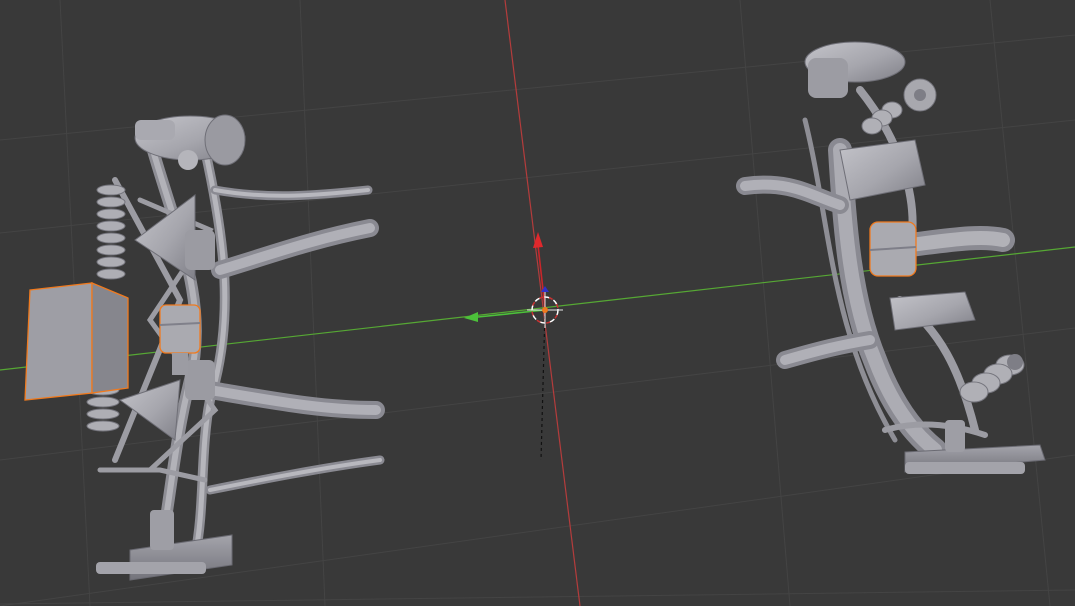 The height and width of the screenshot is (606, 1075). I want to click on right-lower-bushing, so click(1015, 362).